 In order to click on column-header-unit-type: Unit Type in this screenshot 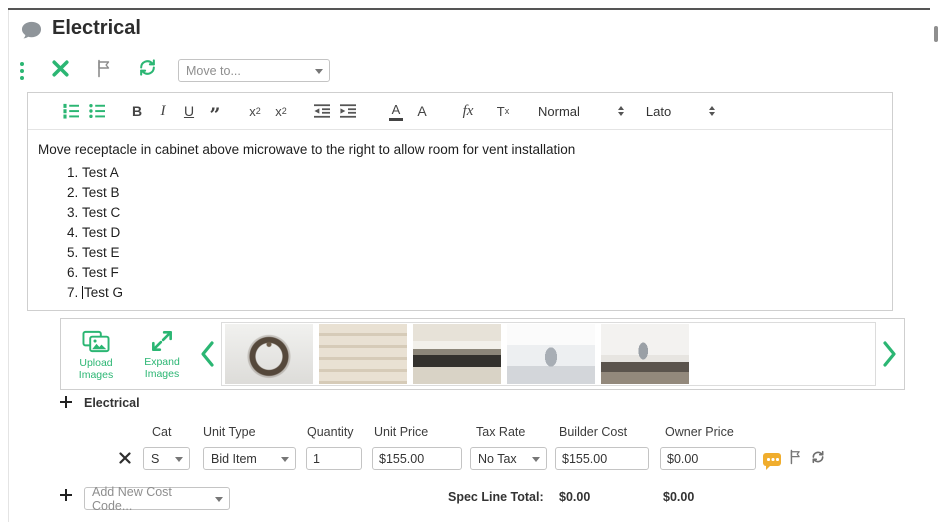, I will do `click(229, 432)`.